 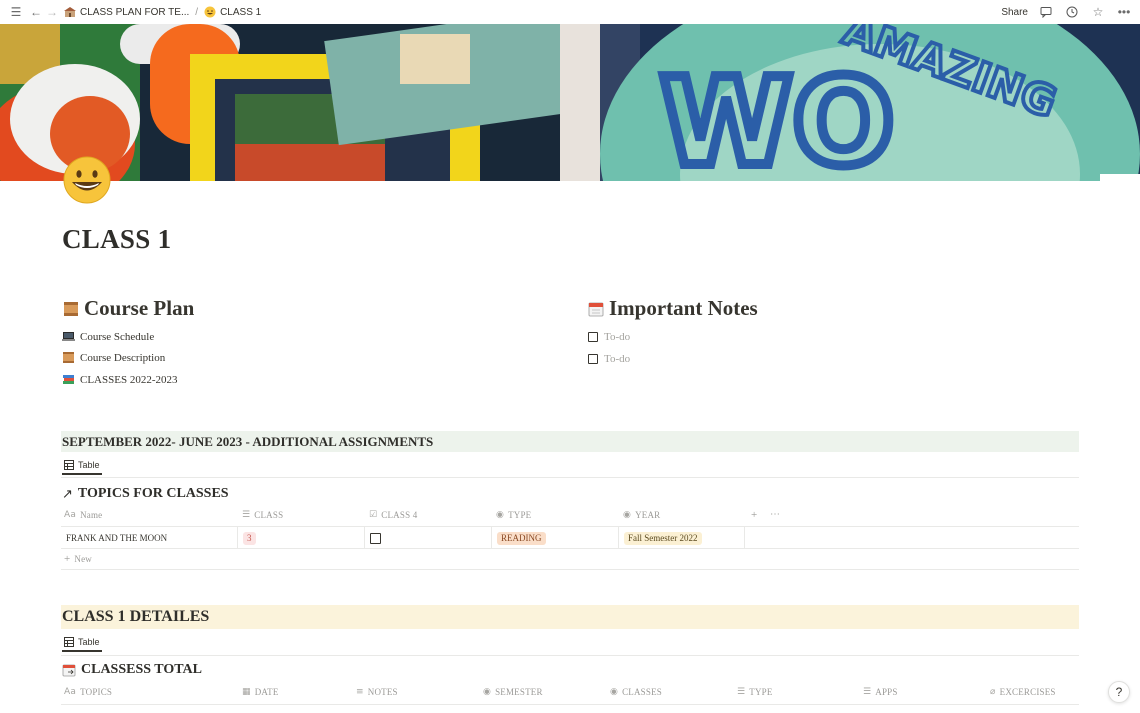 I want to click on cell-year: Fall Semester 2022, so click(x=663, y=538).